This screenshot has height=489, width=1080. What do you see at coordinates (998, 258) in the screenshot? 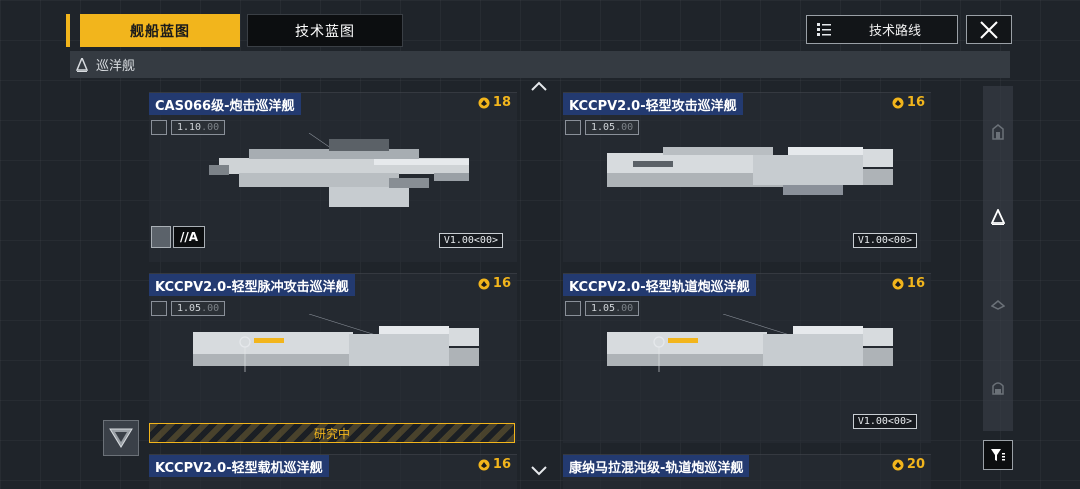
I see `category-rail` at bounding box center [998, 258].